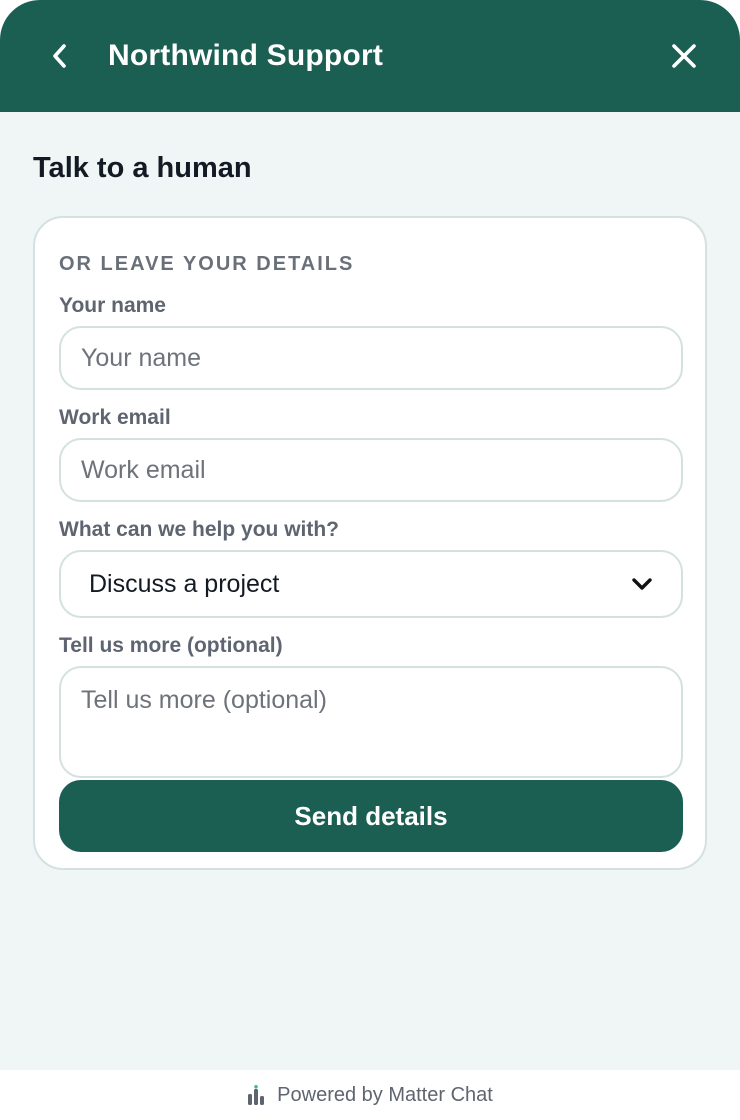 This screenshot has height=1120, width=740. I want to click on chevron-down-icon, so click(642, 584).